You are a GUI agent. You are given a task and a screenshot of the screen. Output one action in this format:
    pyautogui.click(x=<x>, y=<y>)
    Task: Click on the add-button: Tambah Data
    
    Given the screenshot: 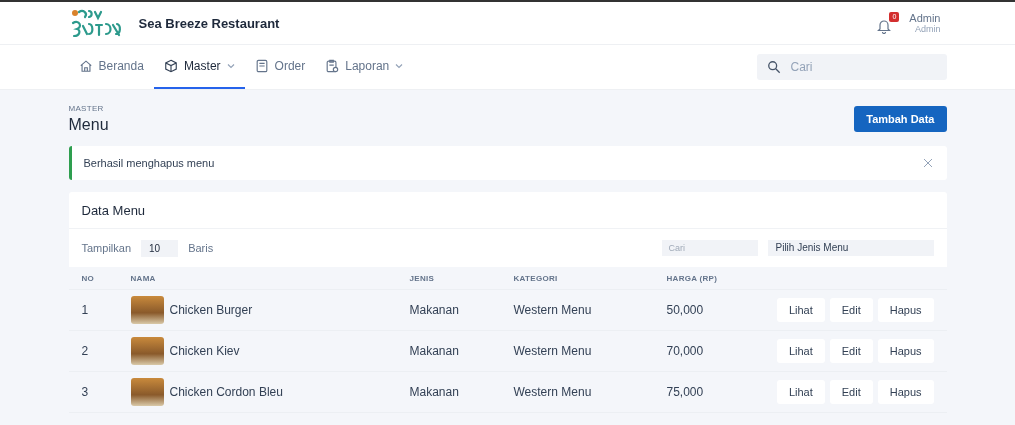 What is the action you would take?
    pyautogui.click(x=900, y=119)
    